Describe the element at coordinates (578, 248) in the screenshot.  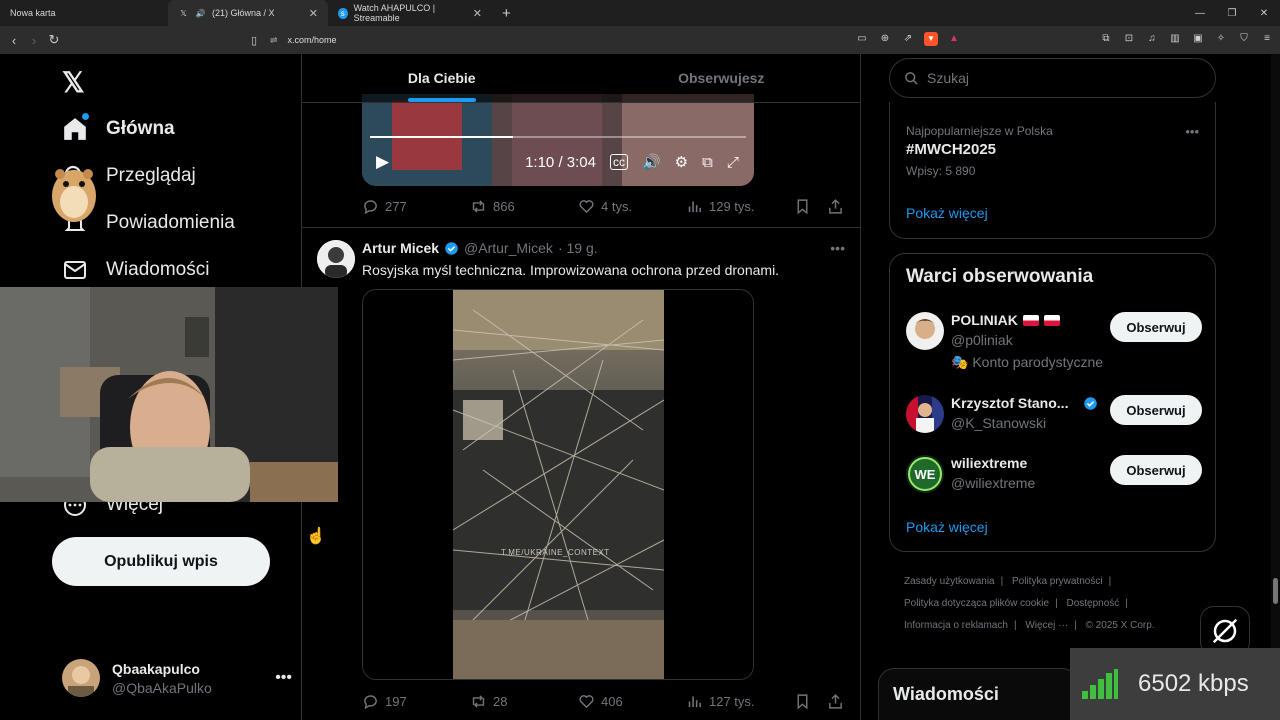
I see `post-time: · 19 g.` at that location.